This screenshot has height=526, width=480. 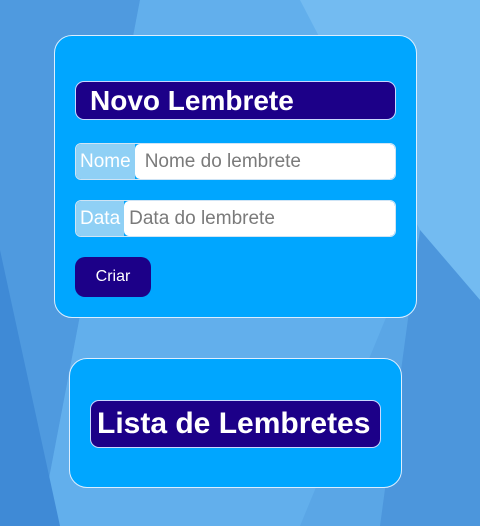 I want to click on create-button: Criar, so click(x=113, y=277).